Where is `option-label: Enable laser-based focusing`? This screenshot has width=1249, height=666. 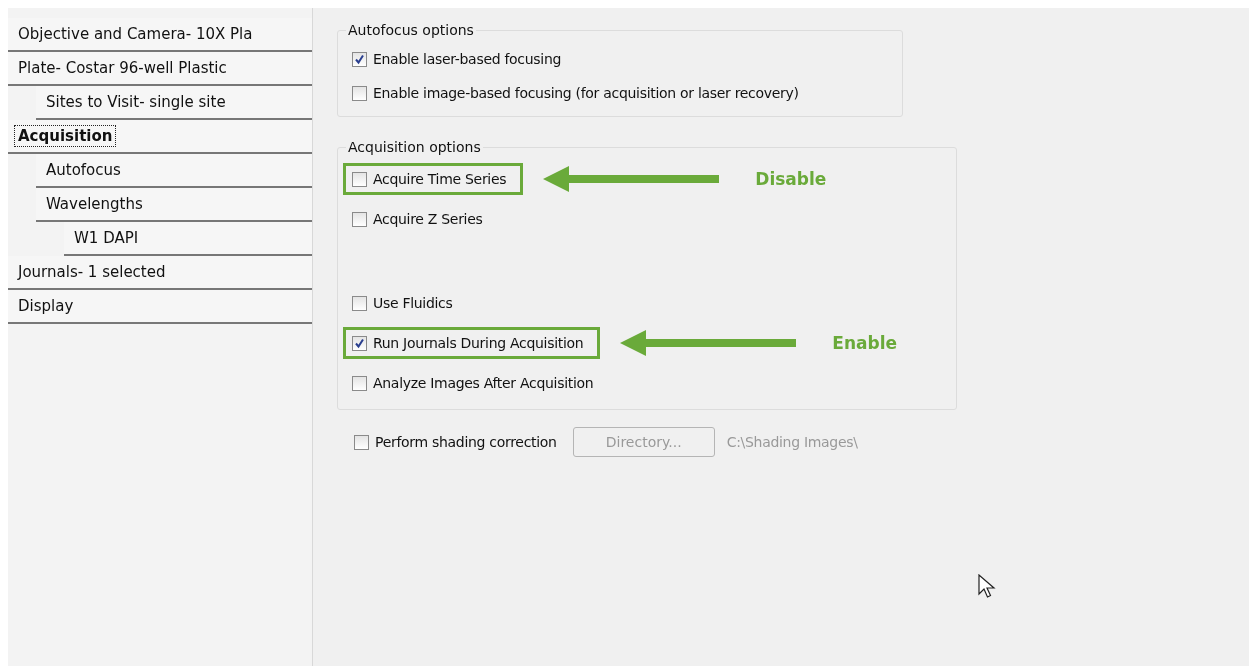 option-label: Enable laser-based focusing is located at coordinates (467, 59).